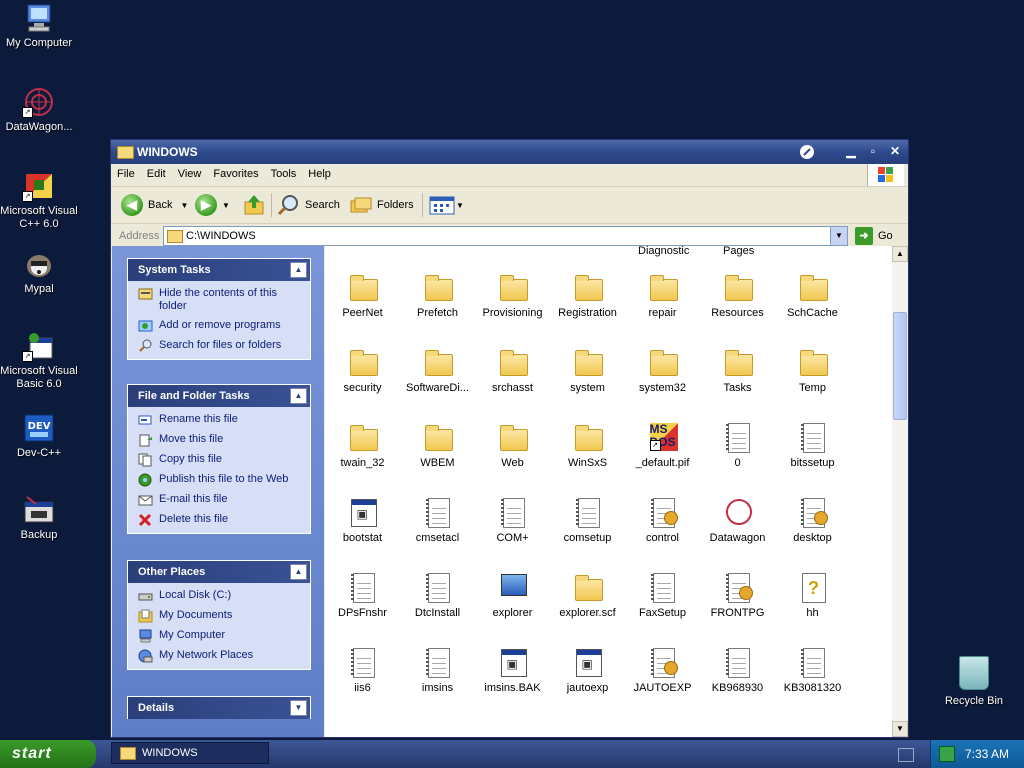  What do you see at coordinates (900, 491) in the screenshot?
I see `vertical-scrollbar: ▲ ▼` at bounding box center [900, 491].